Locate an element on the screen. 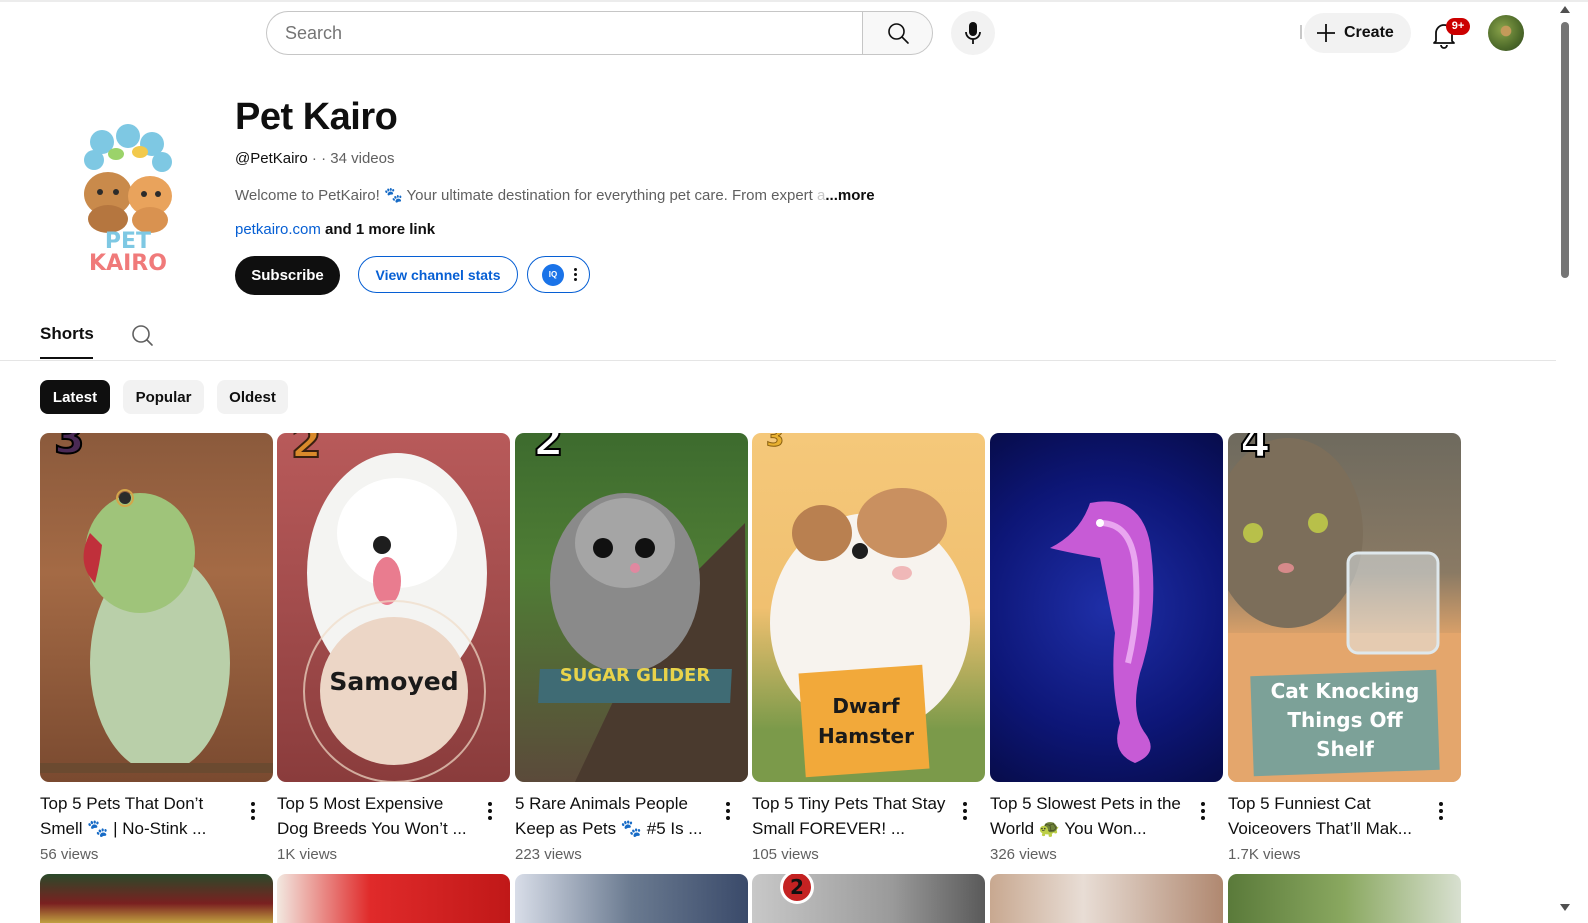 This screenshot has height=923, width=1588. account-avatar is located at coordinates (1506, 33).